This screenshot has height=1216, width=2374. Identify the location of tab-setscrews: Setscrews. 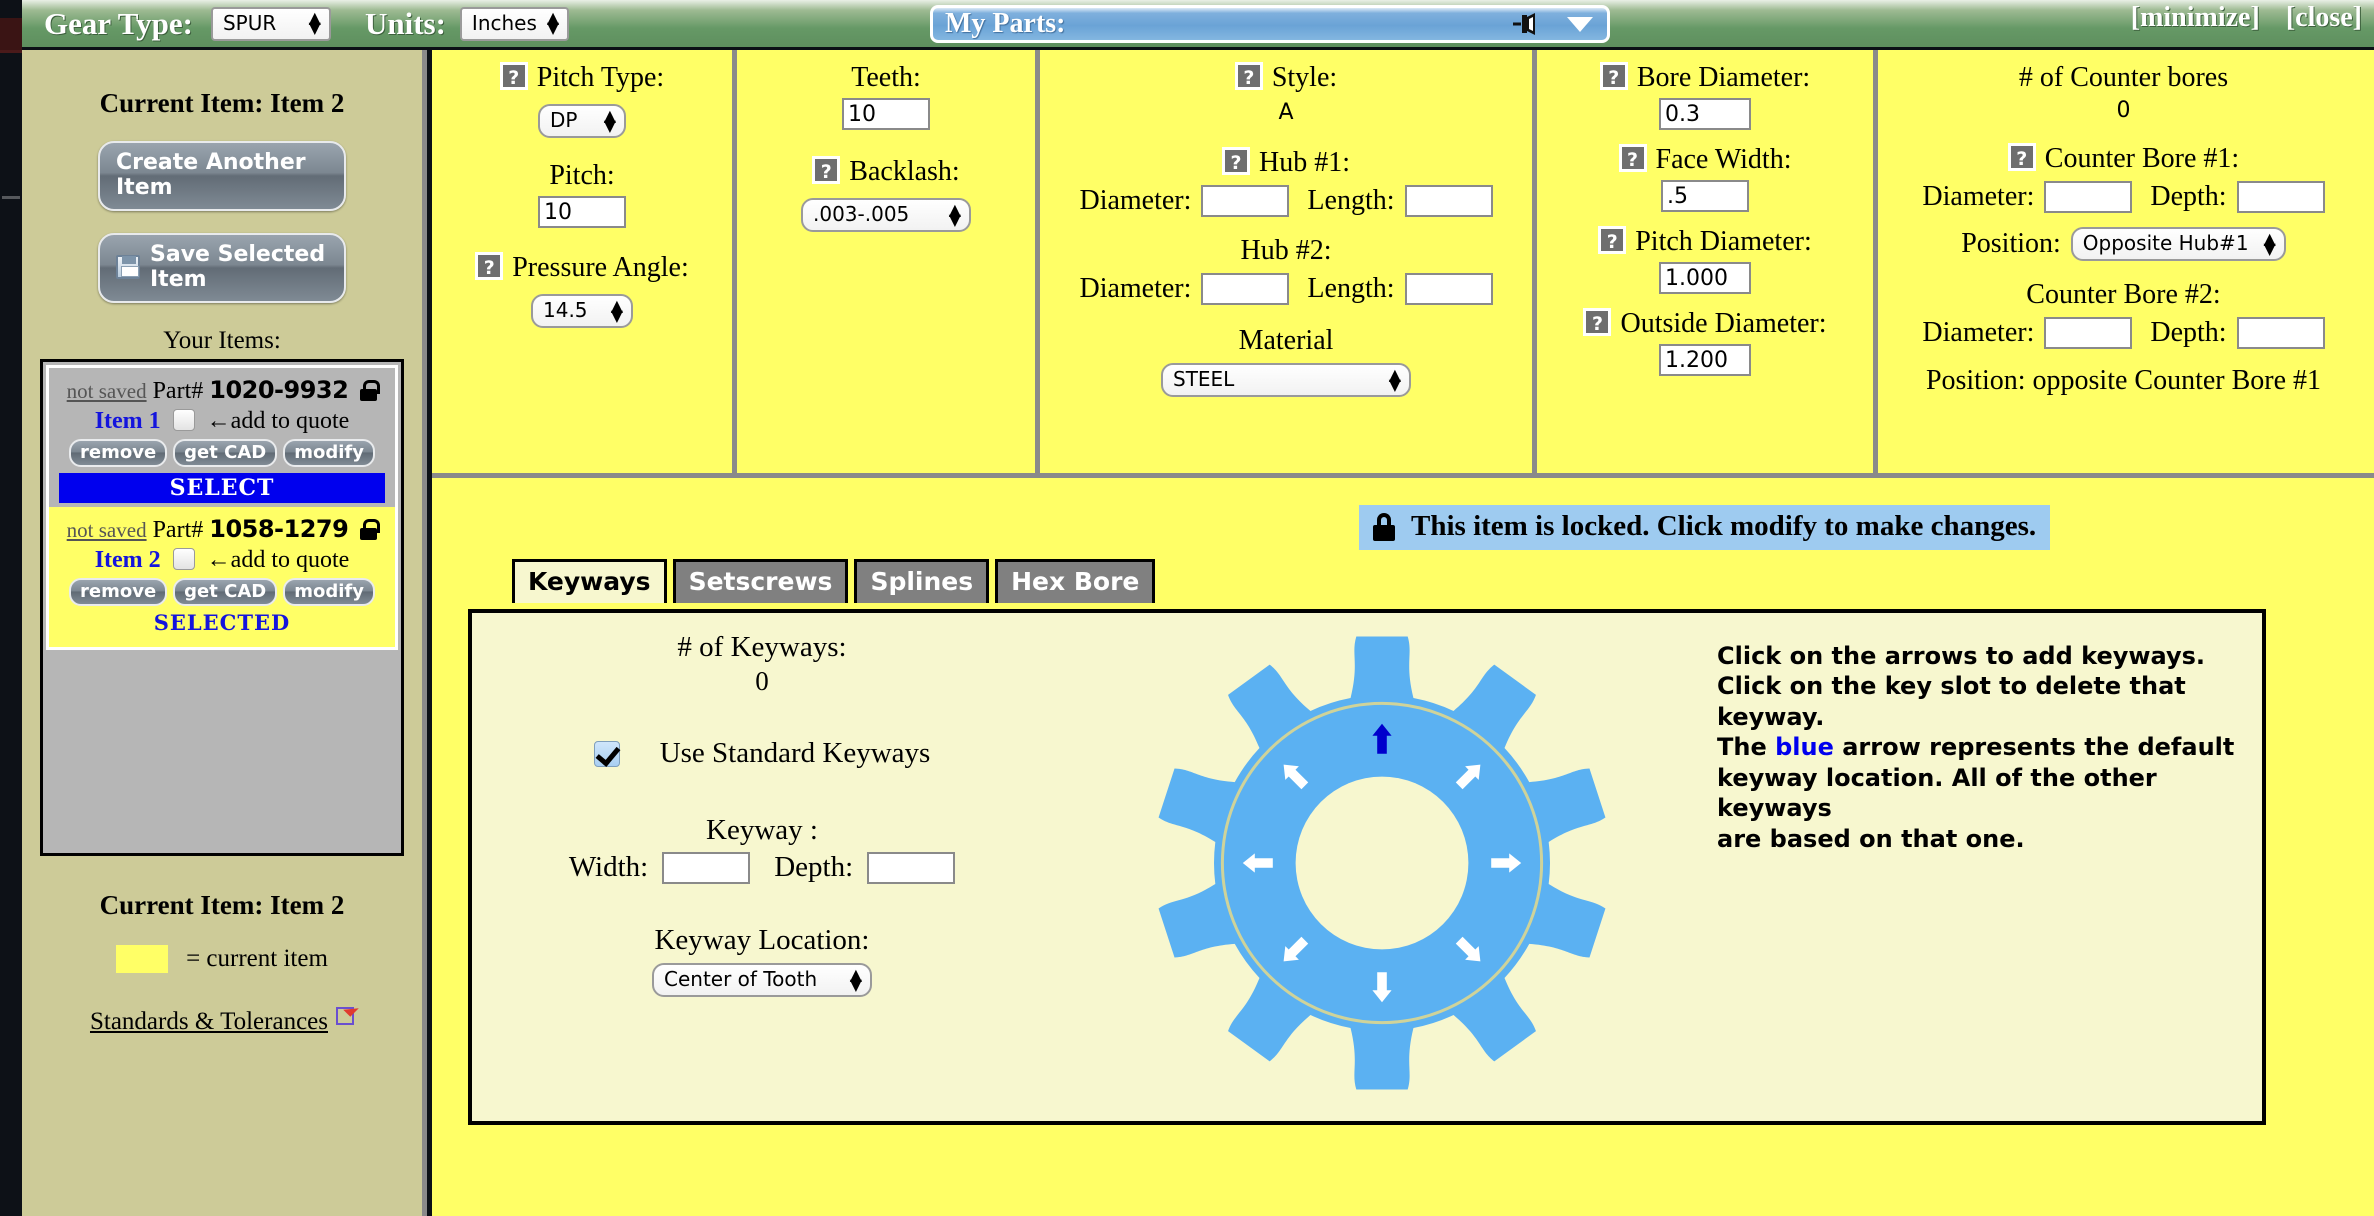
(760, 581).